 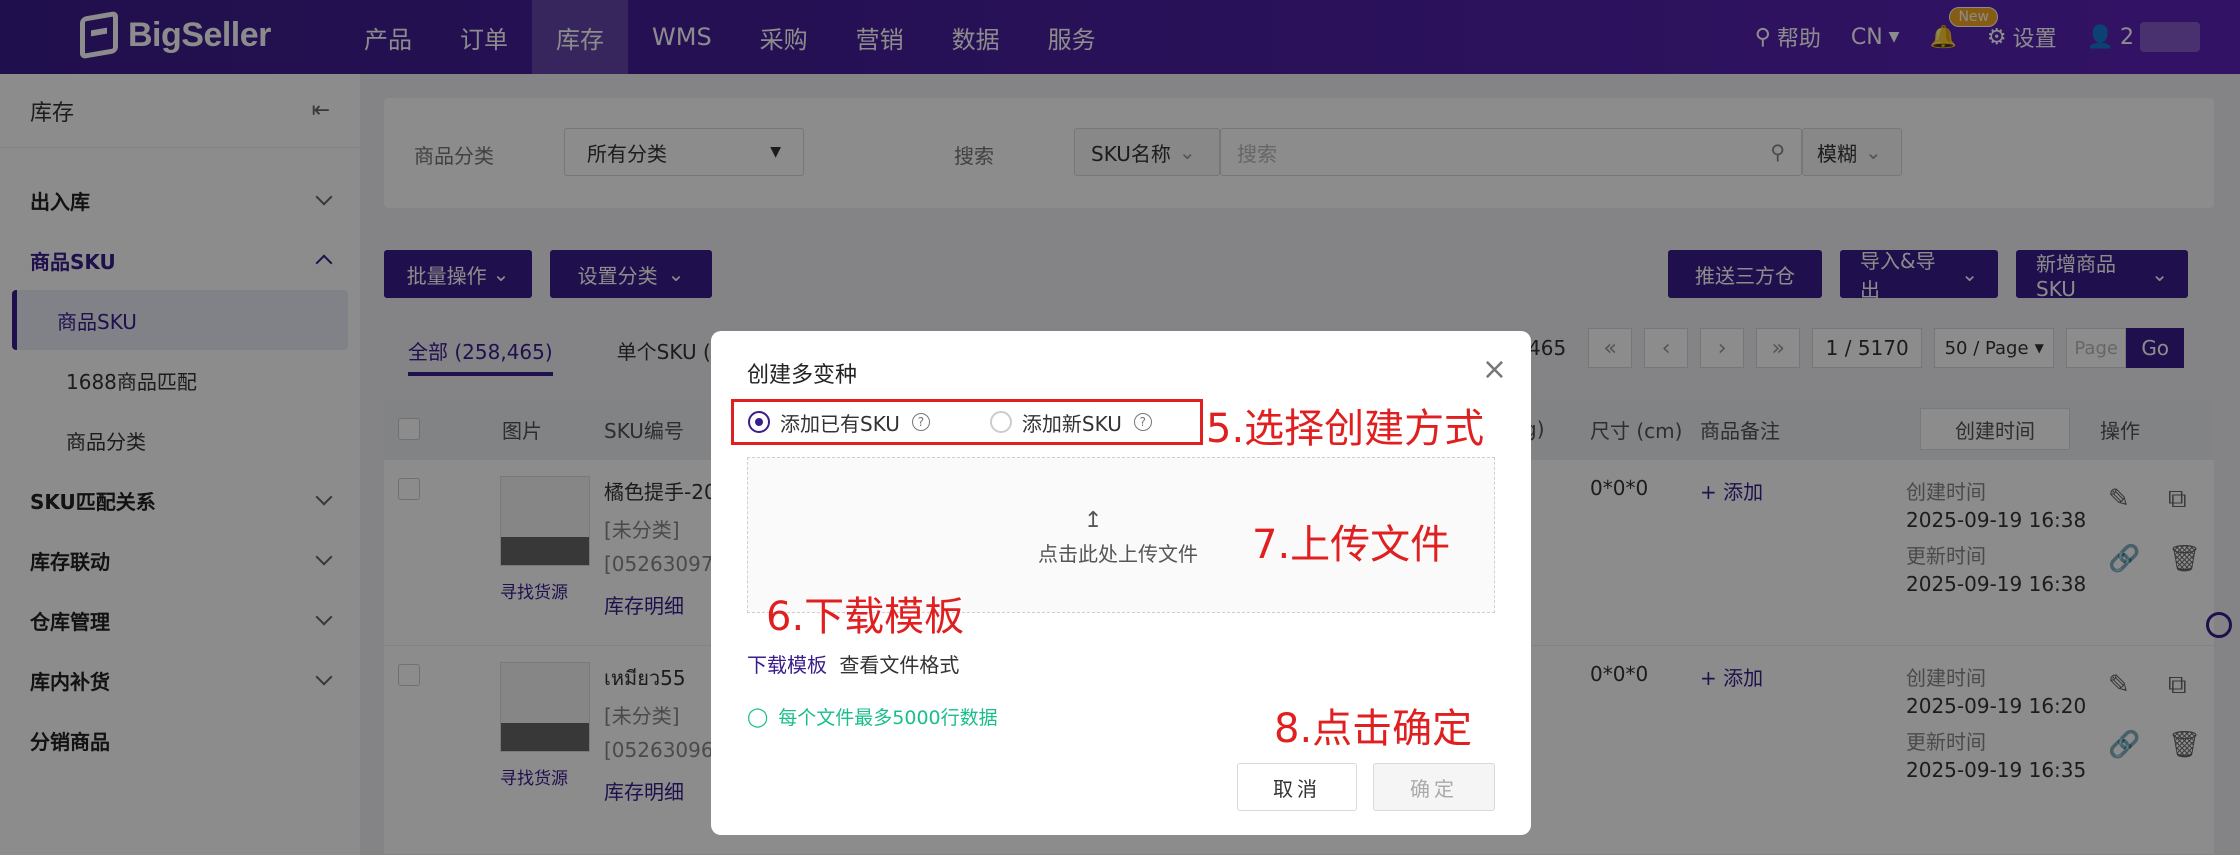 I want to click on annotation-step-5: 5.选择创建方式, so click(x=1345, y=429).